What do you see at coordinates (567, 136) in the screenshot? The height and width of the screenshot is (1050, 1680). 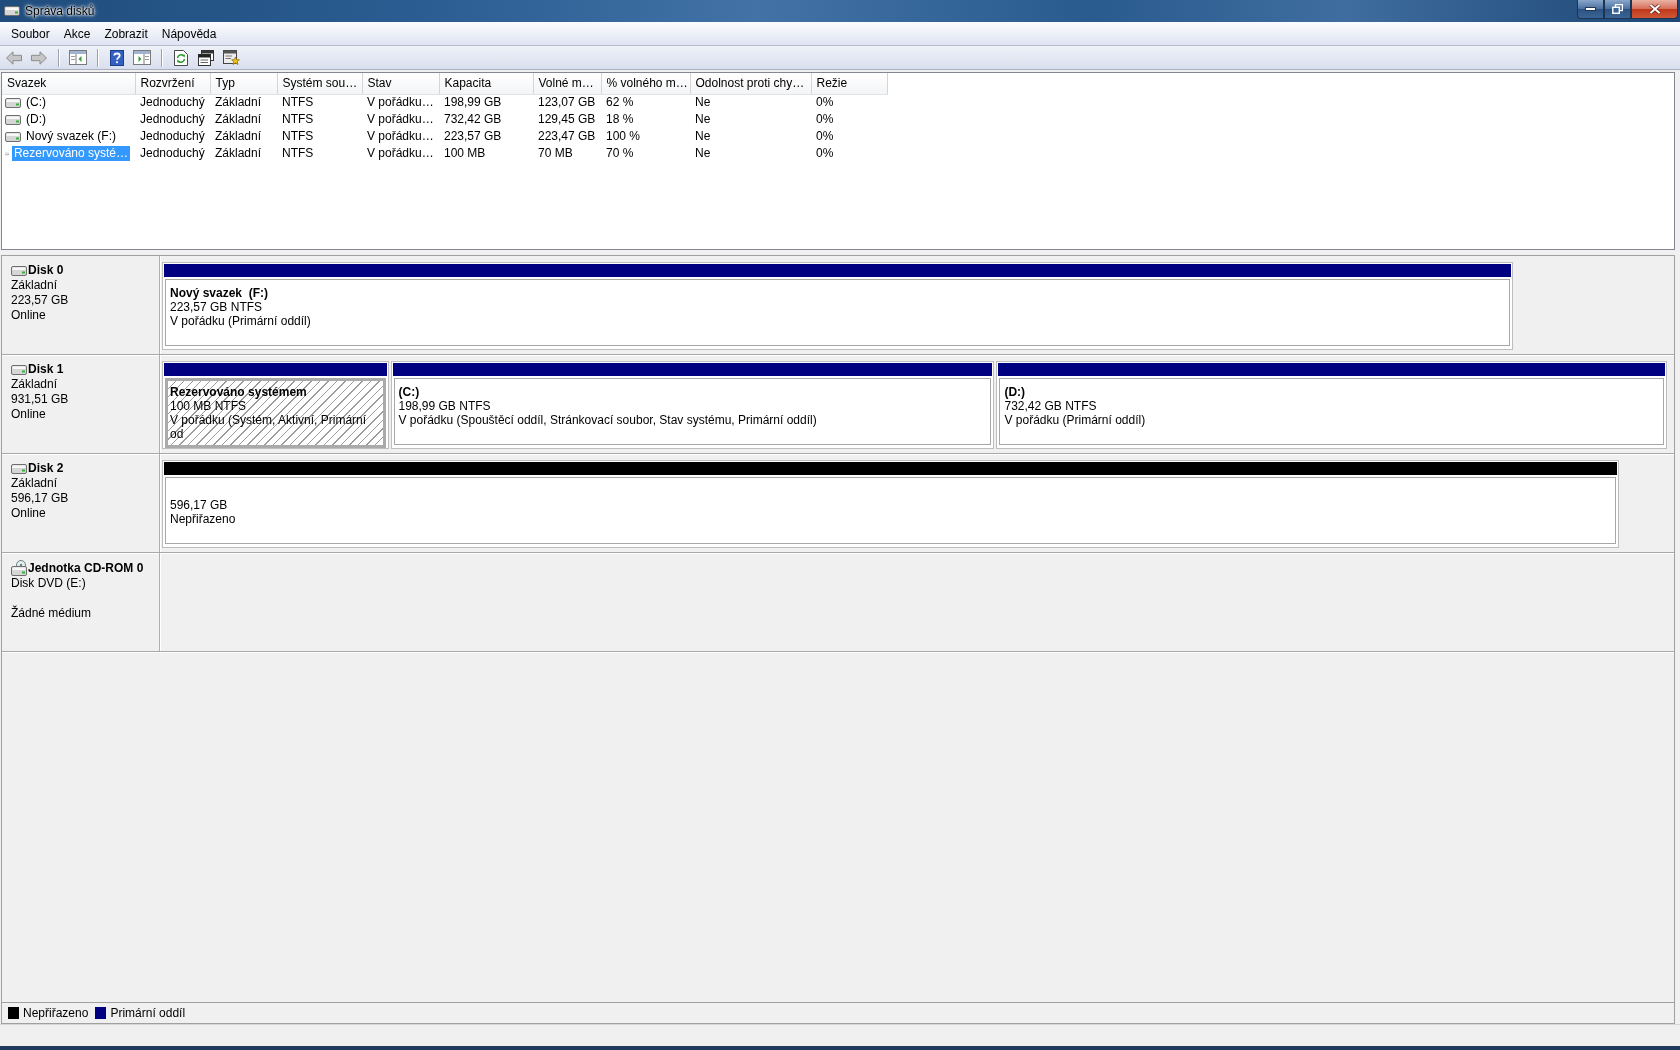 I see `table-cell-text: 223,47 GB` at bounding box center [567, 136].